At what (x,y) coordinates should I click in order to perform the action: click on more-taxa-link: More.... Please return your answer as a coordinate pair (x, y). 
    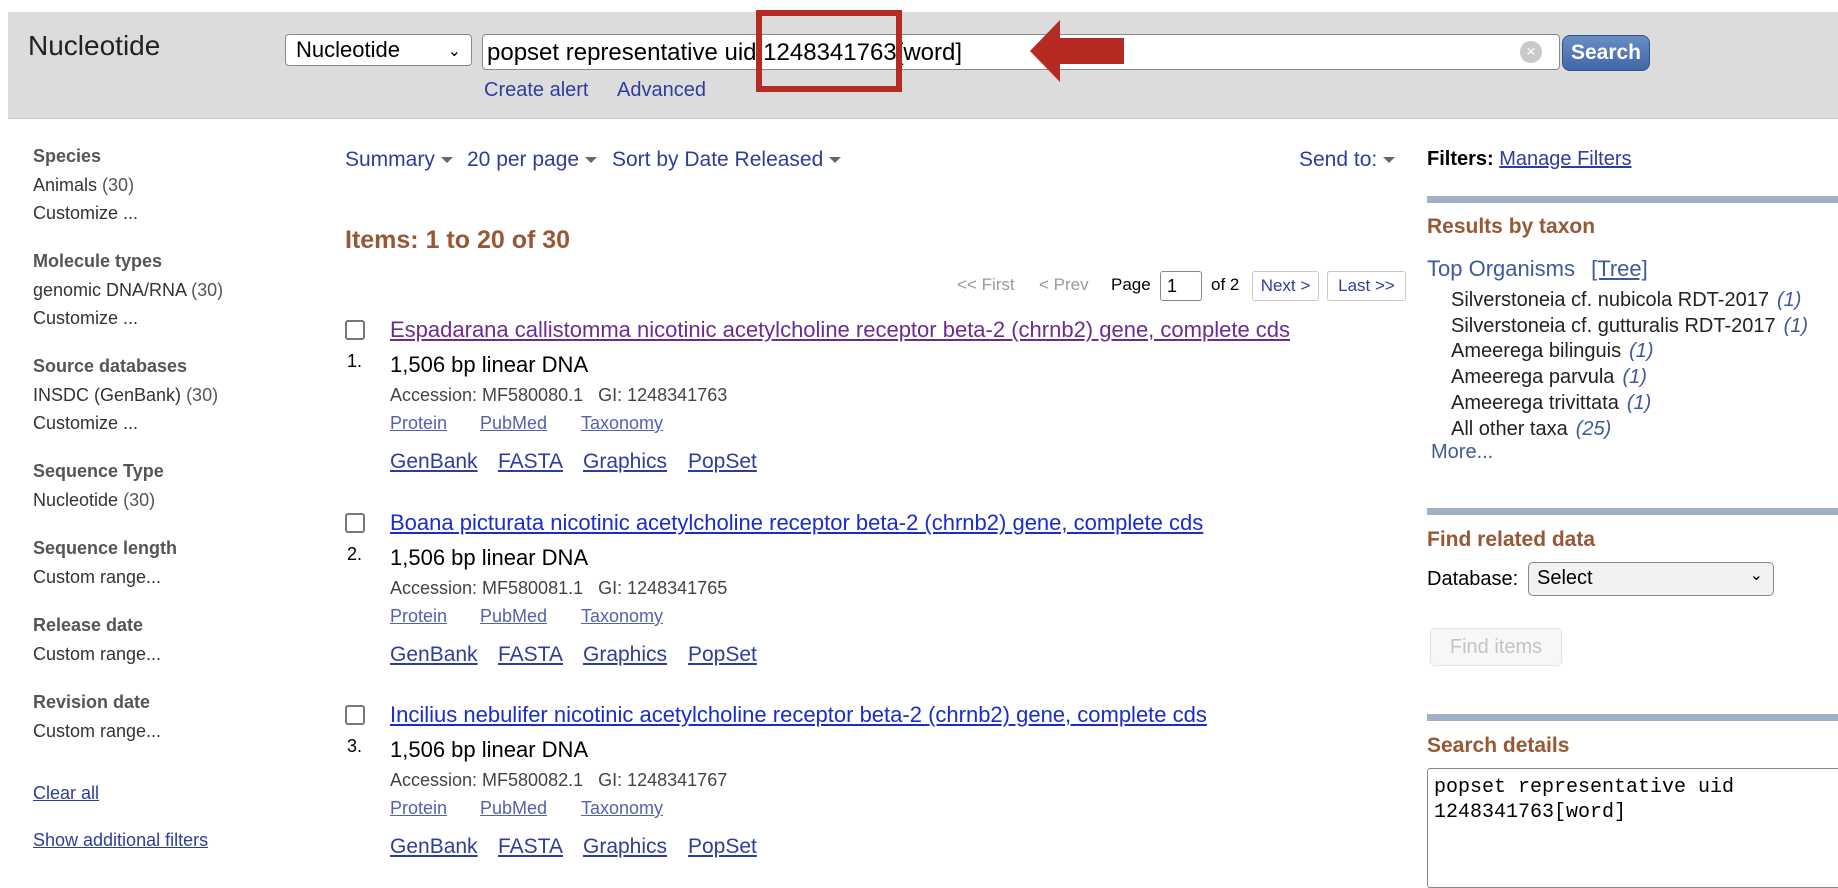
    Looking at the image, I should click on (1462, 452).